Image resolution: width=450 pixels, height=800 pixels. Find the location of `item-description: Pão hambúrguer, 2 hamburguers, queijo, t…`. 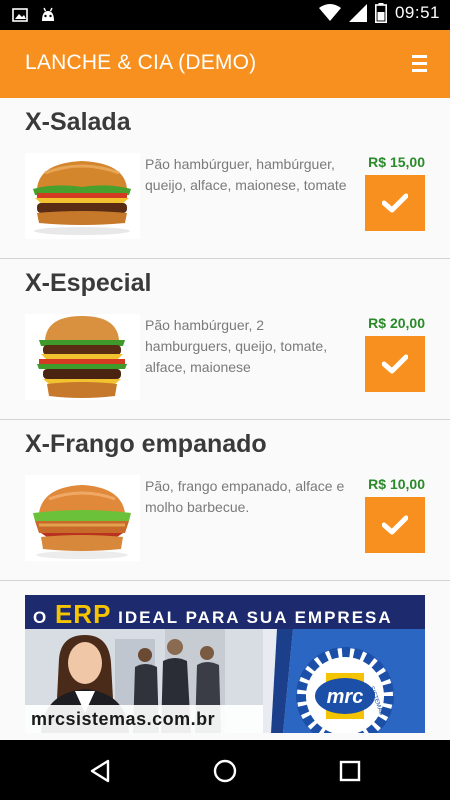

item-description: Pão hambúrguer, 2 hamburguers, queijo, t… is located at coordinates (236, 346).